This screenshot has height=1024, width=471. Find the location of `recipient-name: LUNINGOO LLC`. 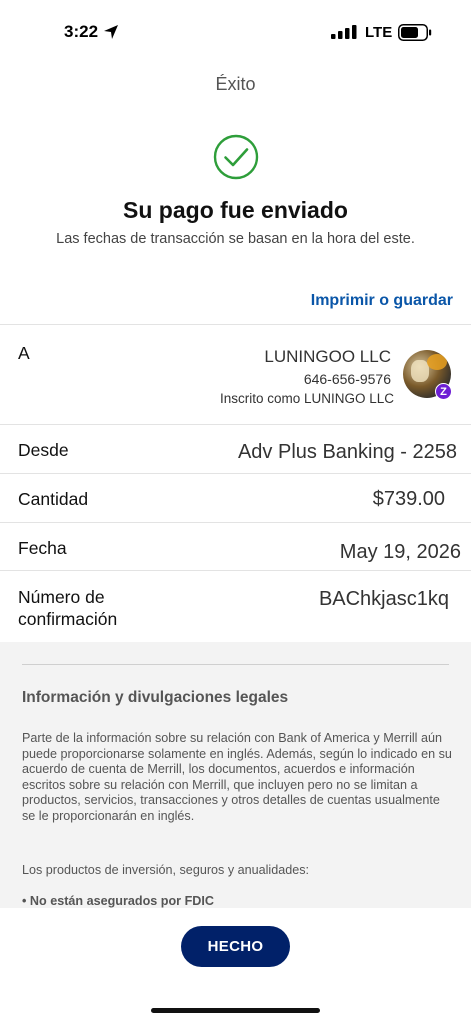

recipient-name: LUNINGOO LLC is located at coordinates (327, 356).